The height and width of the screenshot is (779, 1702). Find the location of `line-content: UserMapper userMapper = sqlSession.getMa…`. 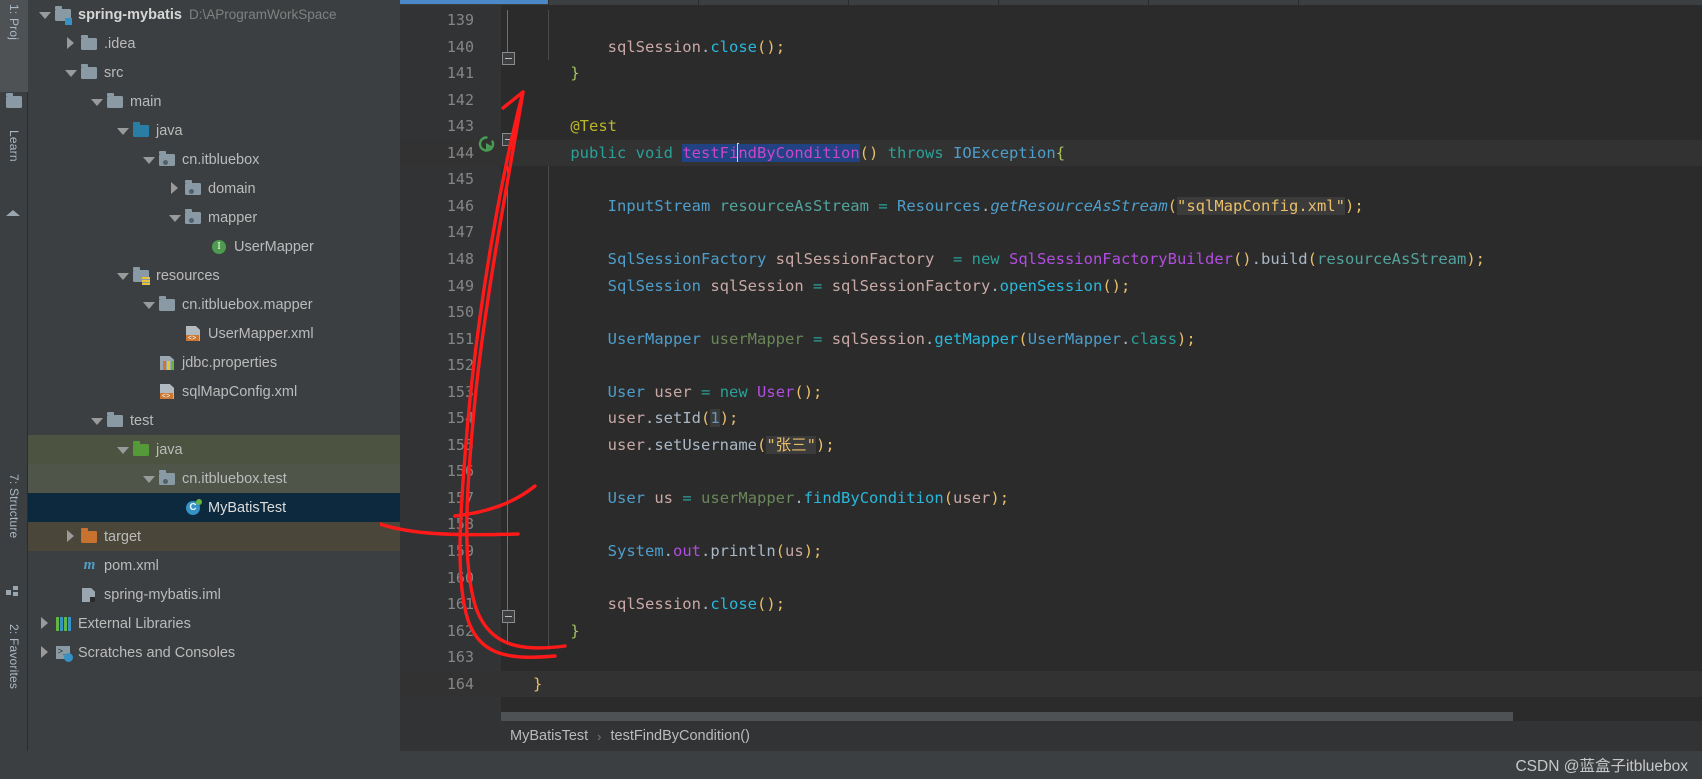

line-content: UserMapper userMapper = sqlSession.getMa… is located at coordinates (864, 339).